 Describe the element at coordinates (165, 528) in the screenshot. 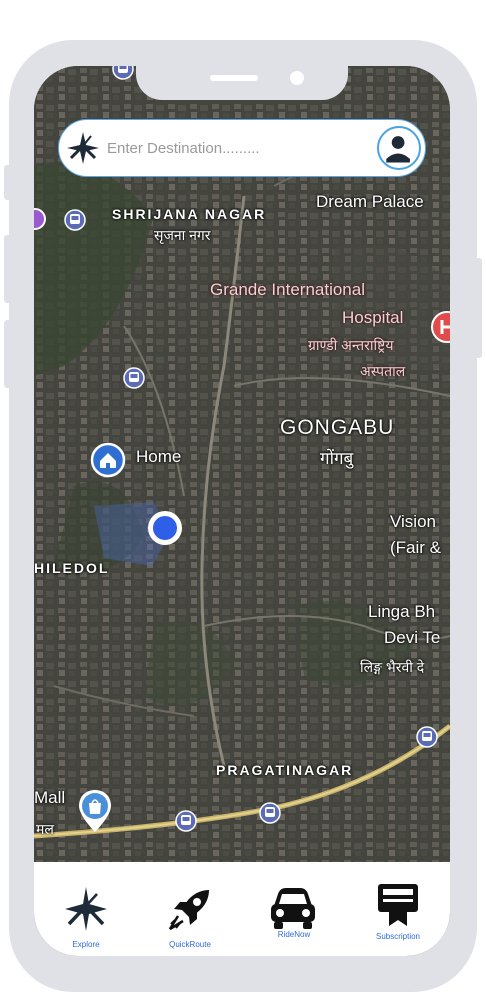

I see `current-location-dot` at that location.